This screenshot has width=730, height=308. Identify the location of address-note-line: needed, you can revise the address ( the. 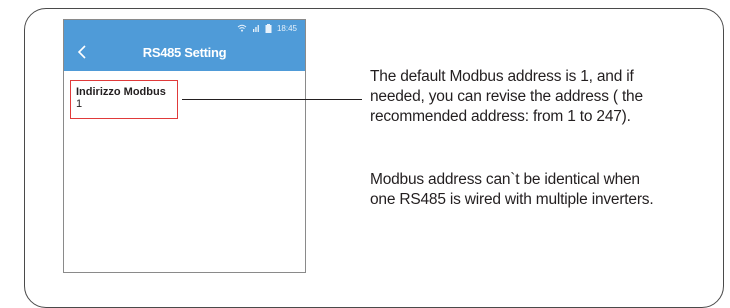
(506, 96).